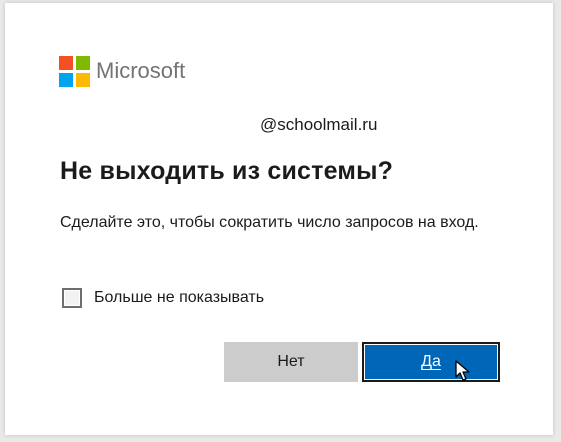 The height and width of the screenshot is (442, 561). I want to click on microsoft-logo-icon, so click(74, 71).